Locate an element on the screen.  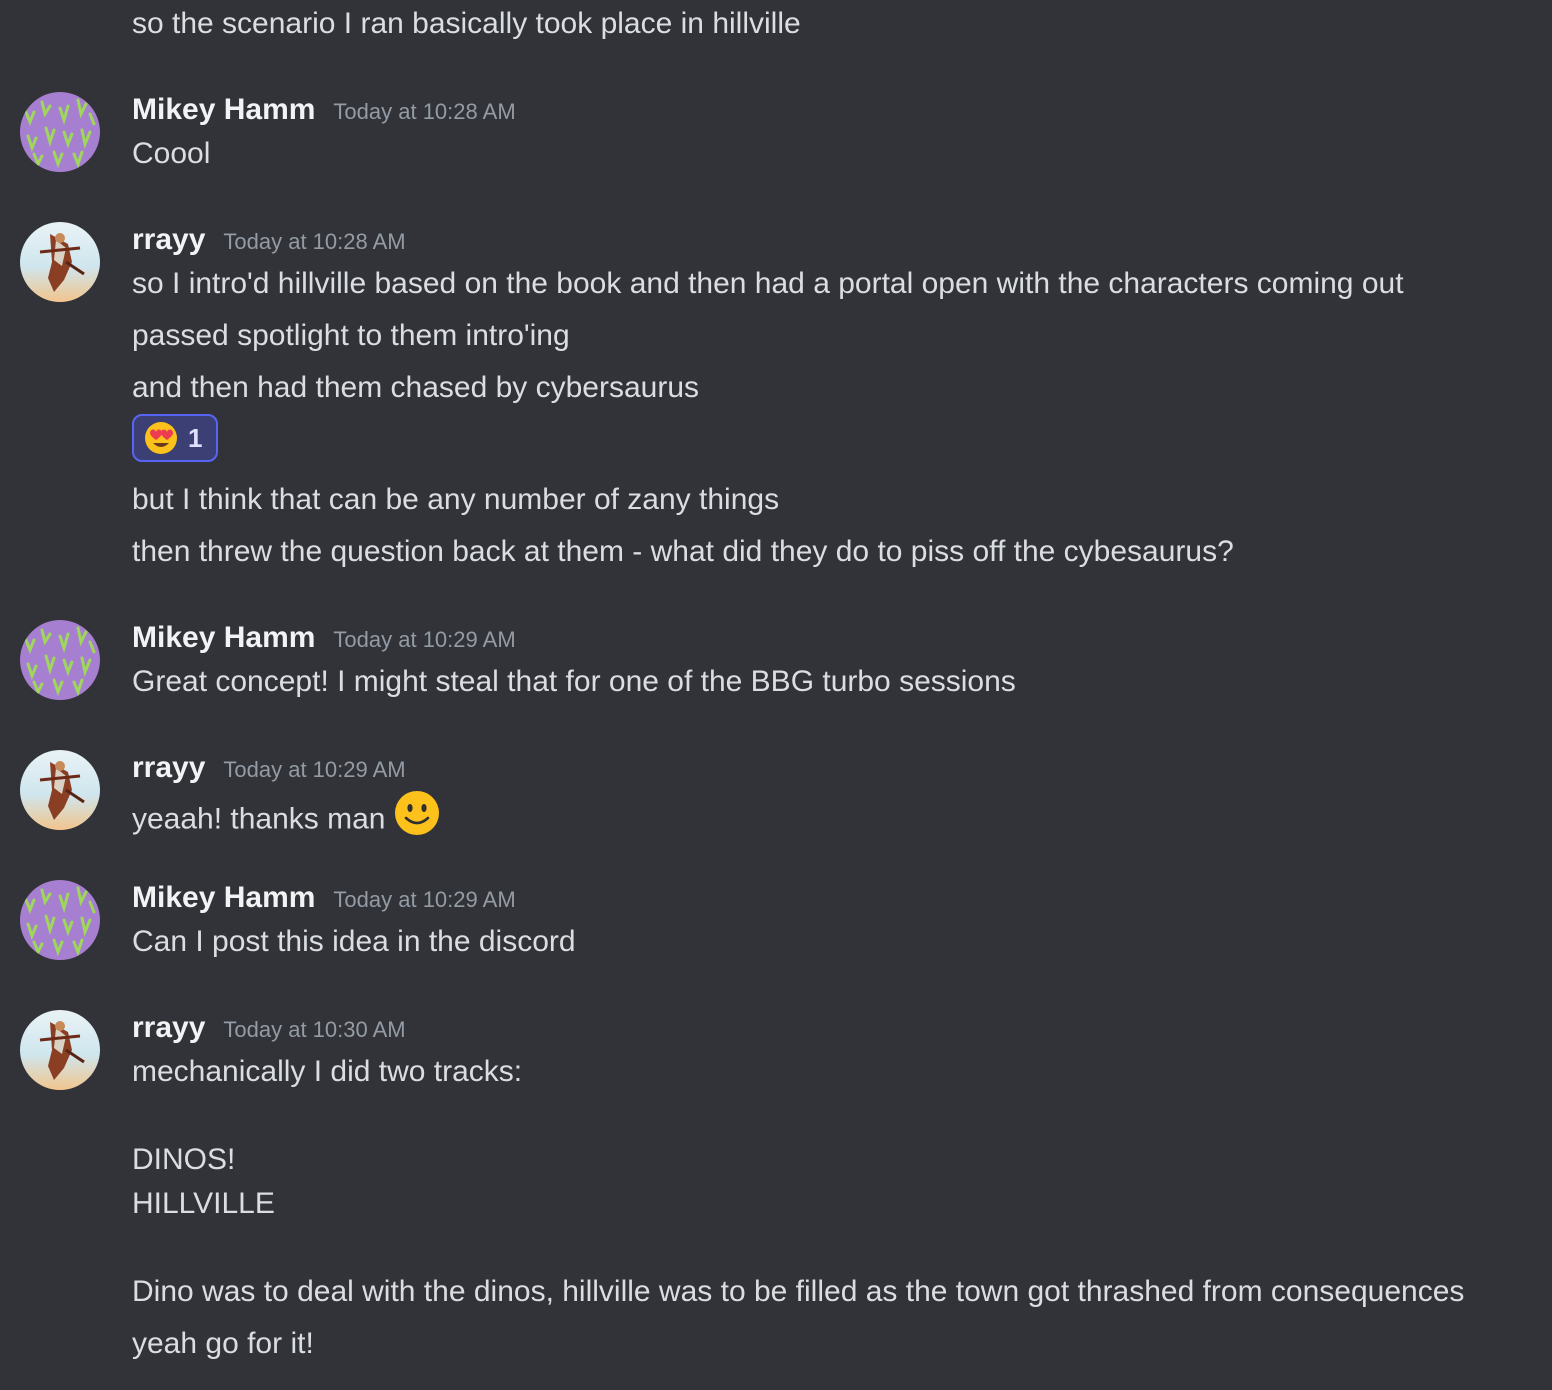
message-line: Coool is located at coordinates (171, 153).